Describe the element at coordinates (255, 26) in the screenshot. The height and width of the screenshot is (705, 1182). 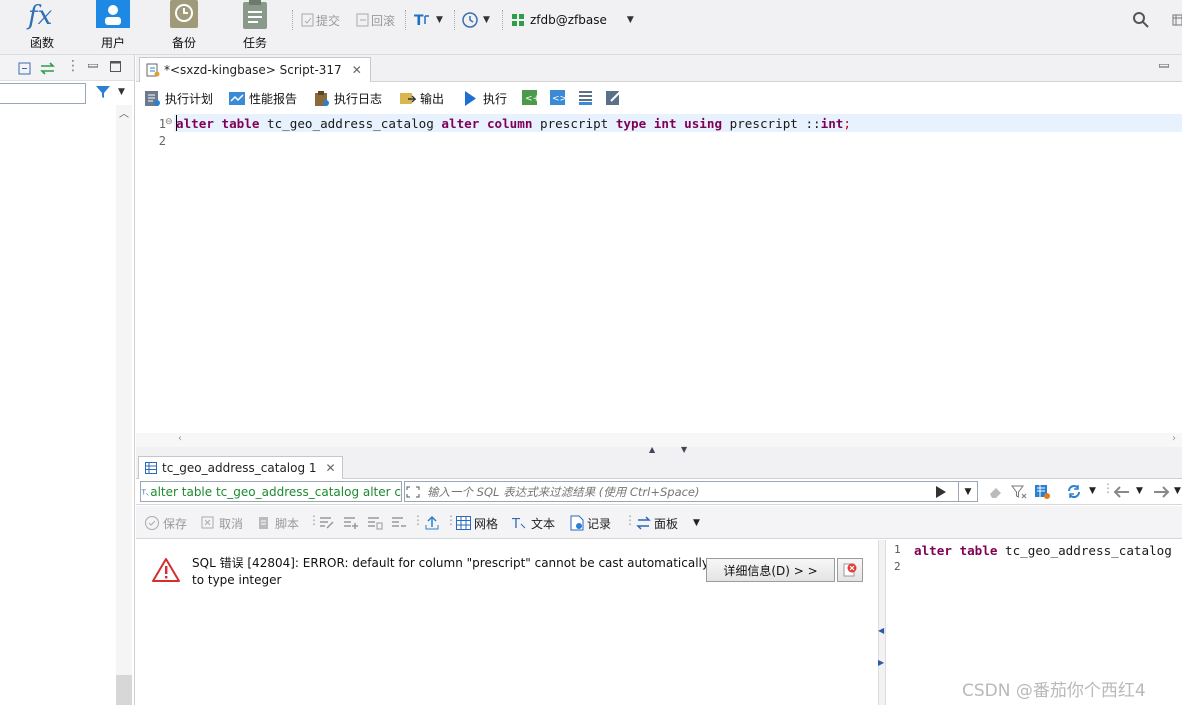
I see `tasks-button: 任务` at that location.